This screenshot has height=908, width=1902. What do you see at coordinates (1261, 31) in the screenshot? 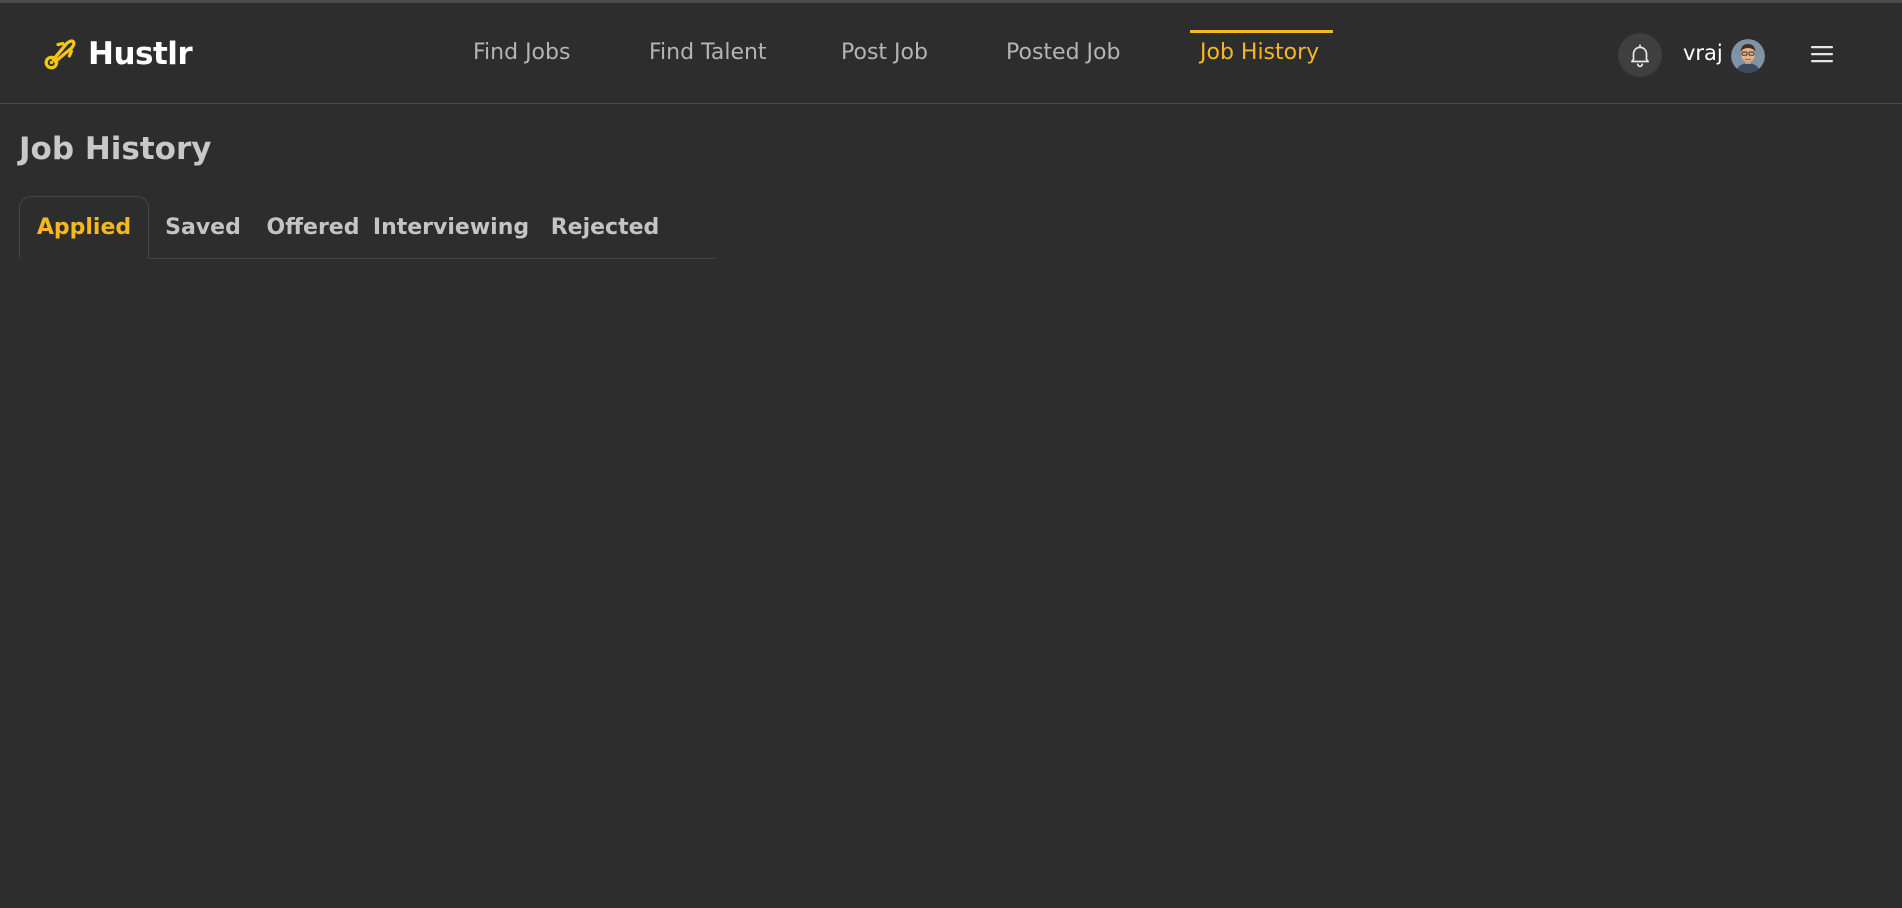
I see `active-nav-indicator` at bounding box center [1261, 31].